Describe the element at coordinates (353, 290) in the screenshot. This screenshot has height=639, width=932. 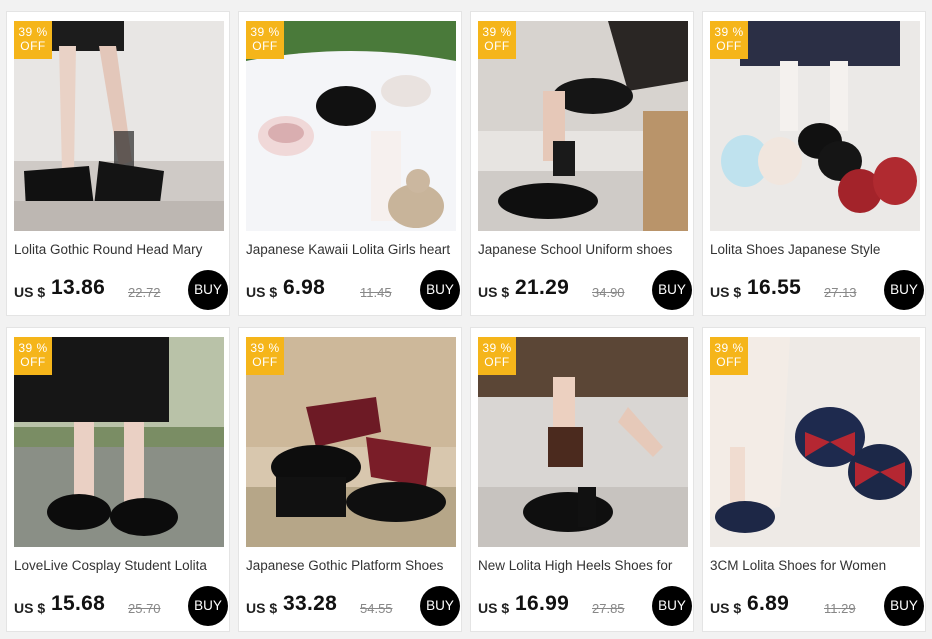
I see `price-row: US $ 6.98 11.45 BUY` at that location.